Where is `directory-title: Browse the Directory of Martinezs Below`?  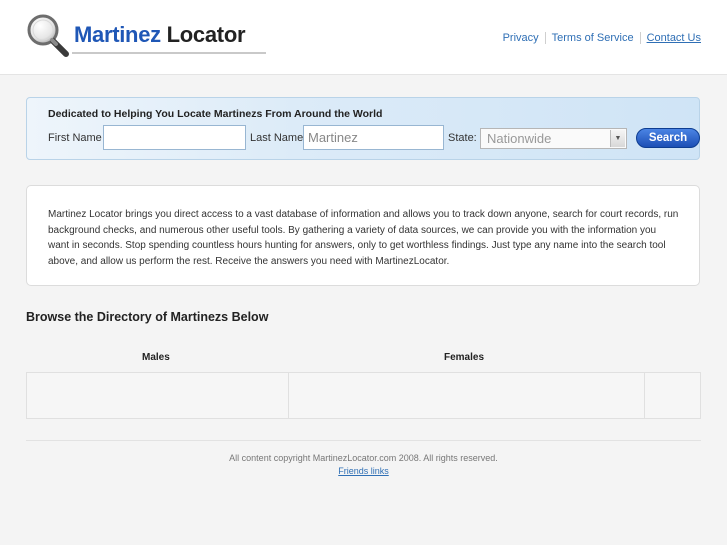 directory-title: Browse the Directory of Martinezs Below is located at coordinates (147, 317).